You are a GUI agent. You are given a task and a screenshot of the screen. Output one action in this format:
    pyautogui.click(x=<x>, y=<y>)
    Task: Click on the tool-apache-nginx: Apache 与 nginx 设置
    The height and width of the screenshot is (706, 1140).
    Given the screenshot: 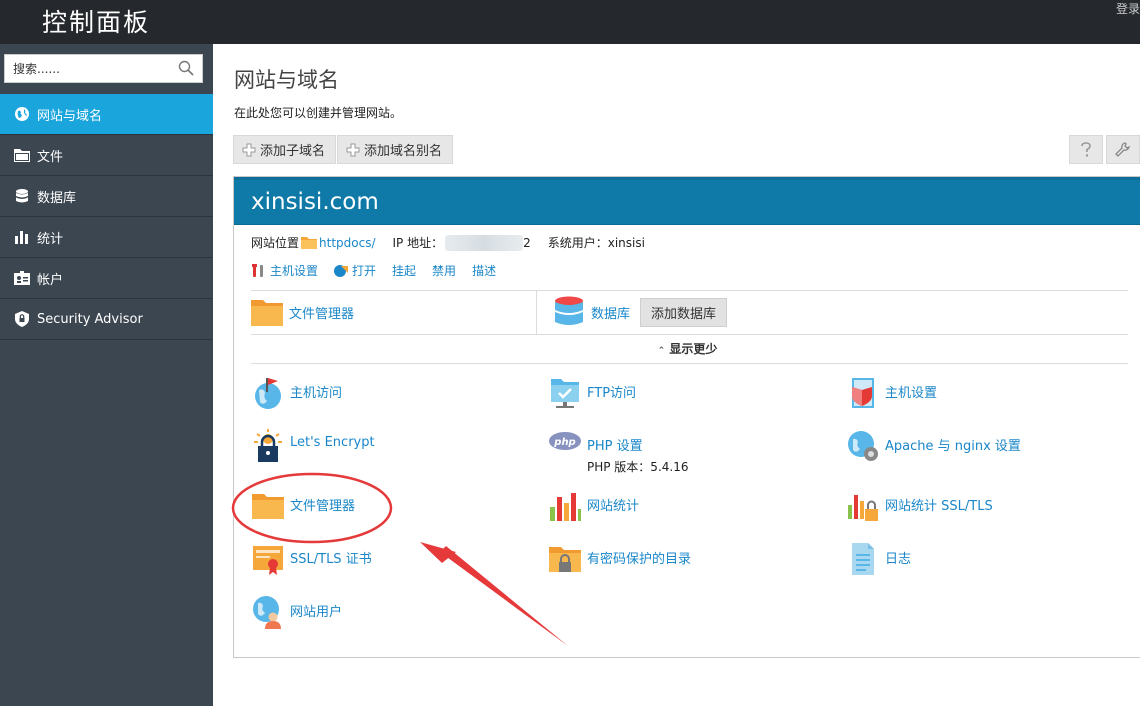 What is the action you would take?
    pyautogui.click(x=933, y=446)
    